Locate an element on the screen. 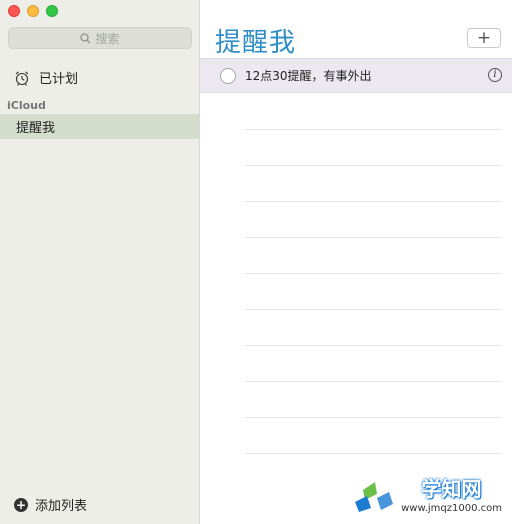  reminder-row: 12点30提醒，有事外出 i is located at coordinates (356, 75).